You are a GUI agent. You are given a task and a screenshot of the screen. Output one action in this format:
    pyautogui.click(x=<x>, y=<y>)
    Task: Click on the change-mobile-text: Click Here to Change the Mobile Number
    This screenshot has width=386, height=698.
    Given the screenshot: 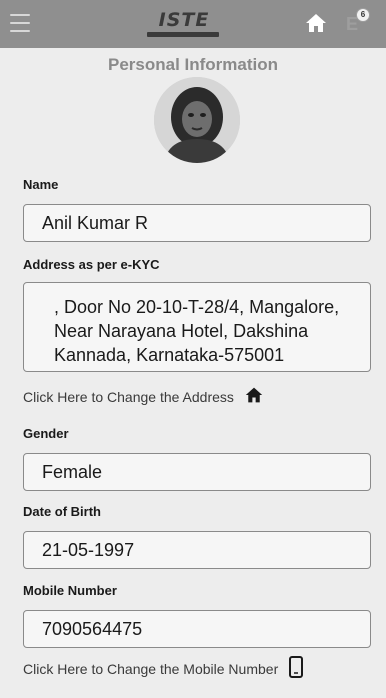 What is the action you would take?
    pyautogui.click(x=151, y=668)
    